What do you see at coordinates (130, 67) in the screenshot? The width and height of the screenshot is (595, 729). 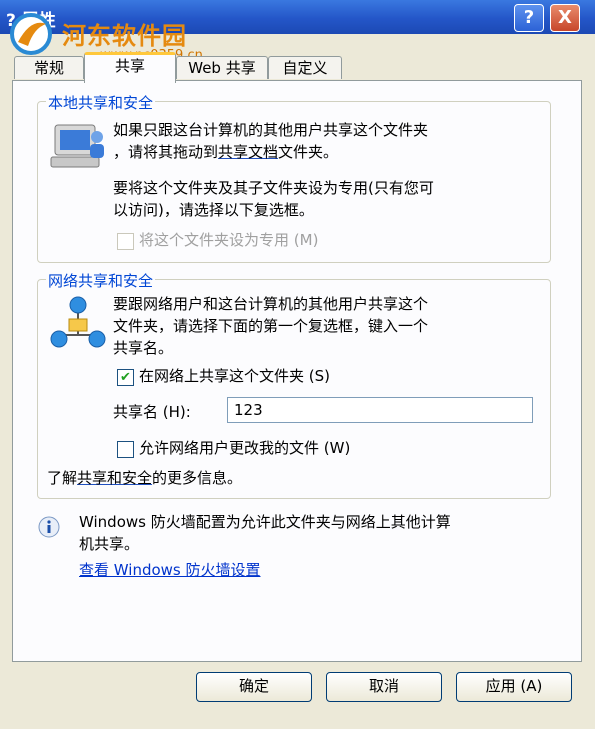 I see `tab-sharing: 共享` at bounding box center [130, 67].